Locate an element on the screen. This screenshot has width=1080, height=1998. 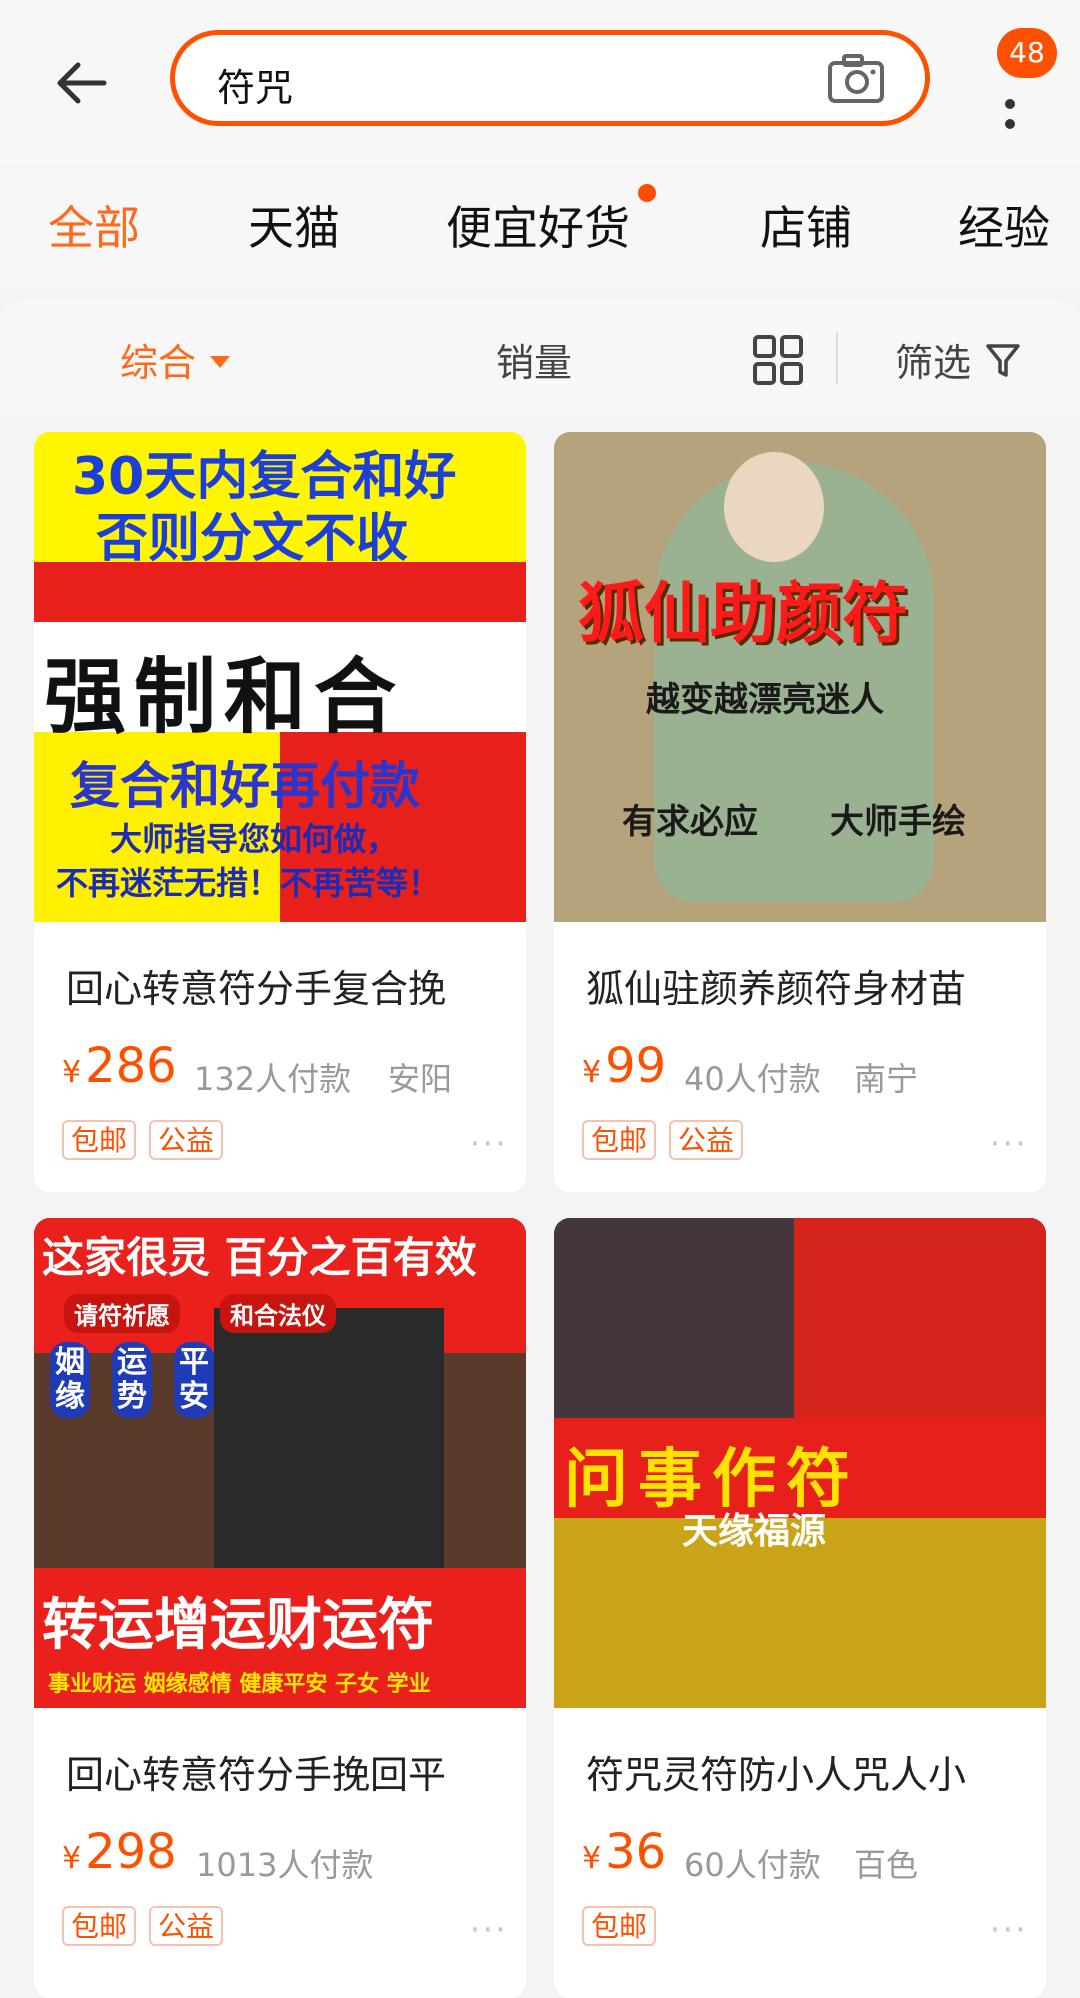
top-bar: 符咒 48 is located at coordinates (540, 82).